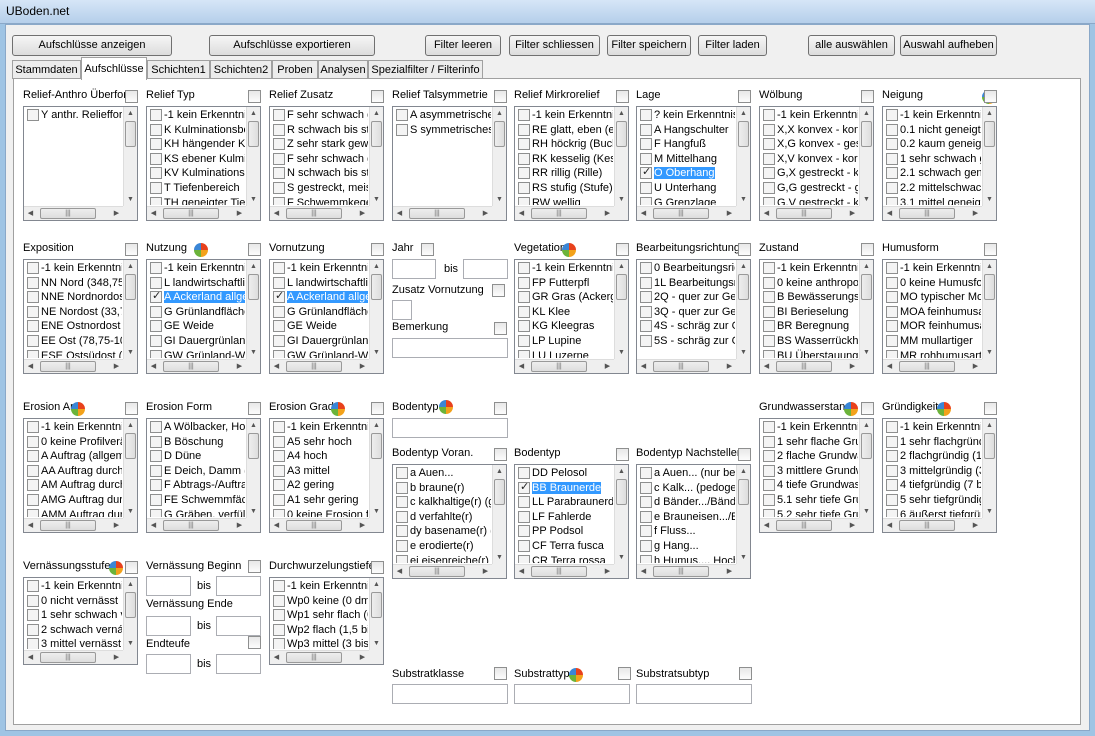 This screenshot has height=736, width=1095. Describe the element at coordinates (196, 188) in the screenshot. I see `list-item: T Tiefenbereich` at that location.